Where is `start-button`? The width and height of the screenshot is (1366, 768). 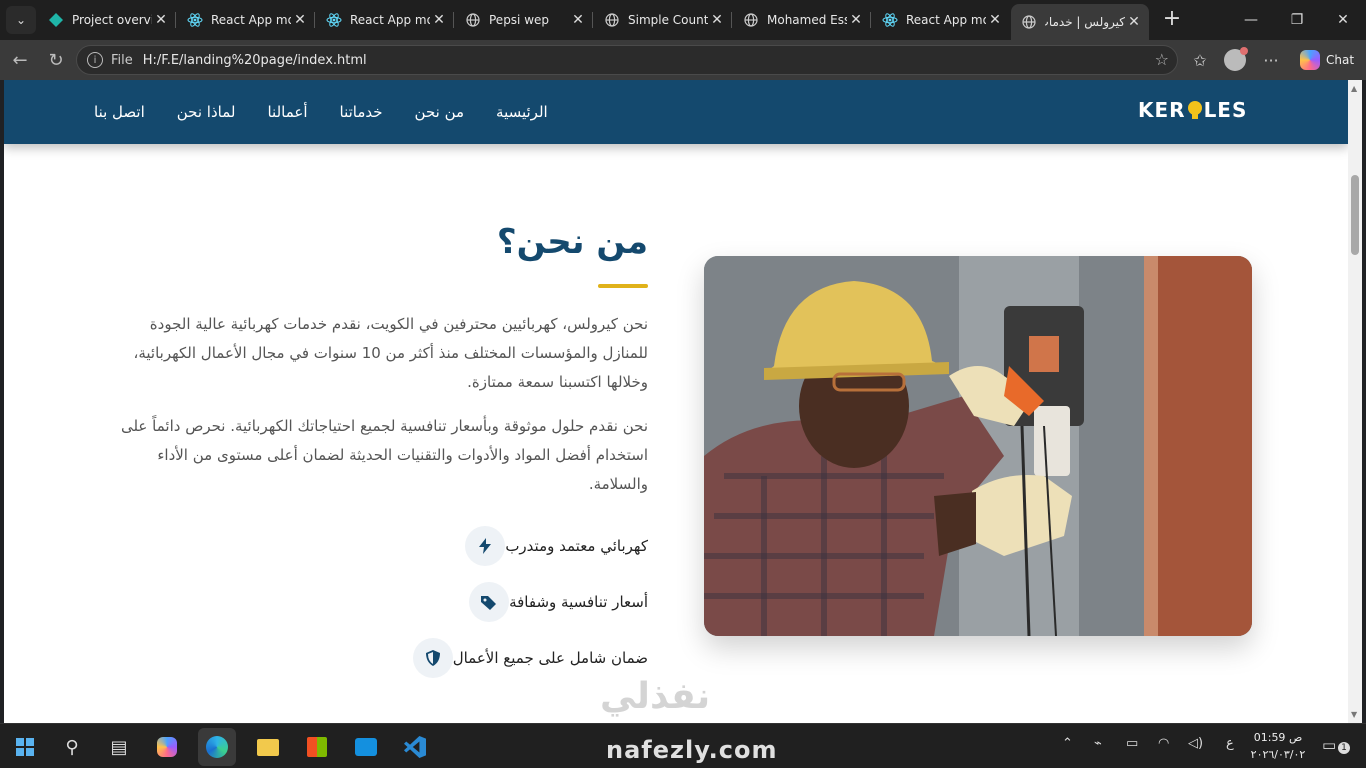
start-button is located at coordinates (25, 747).